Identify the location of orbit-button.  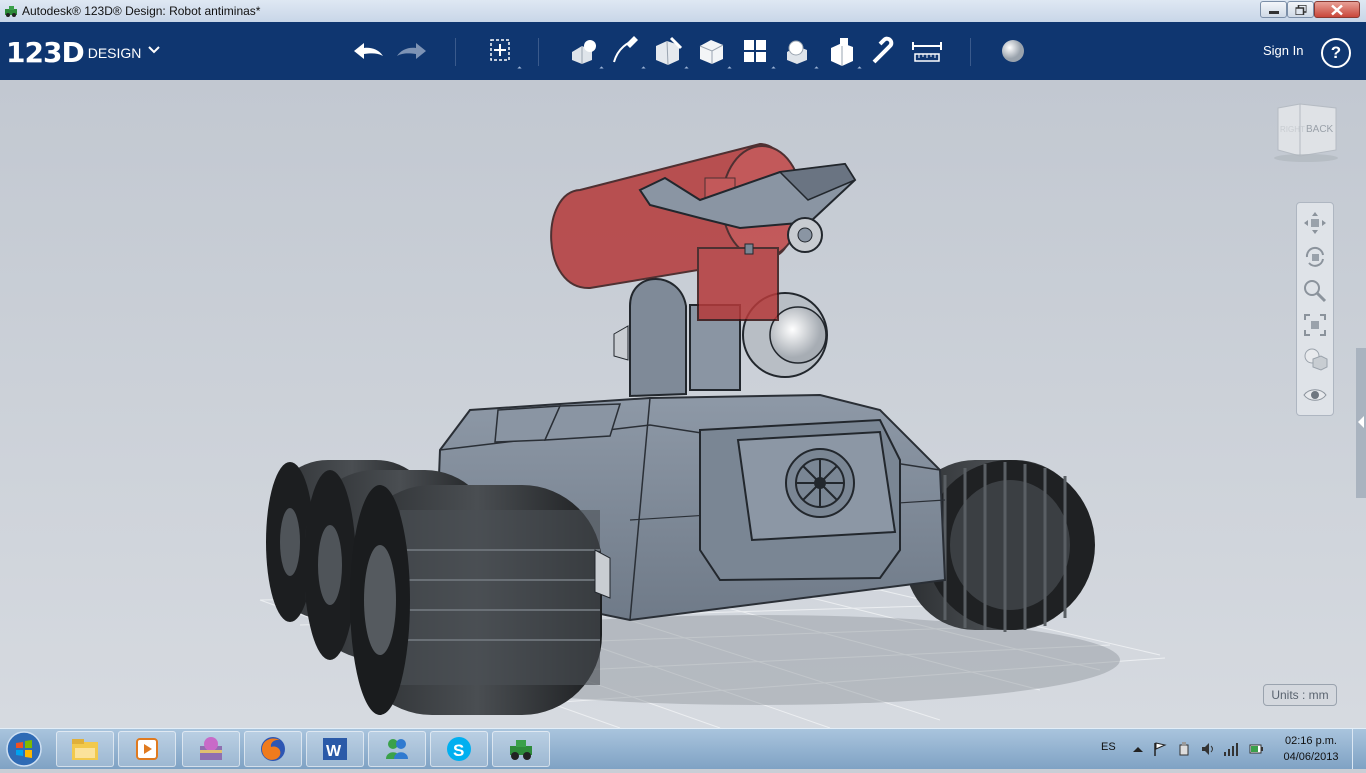
(1315, 257).